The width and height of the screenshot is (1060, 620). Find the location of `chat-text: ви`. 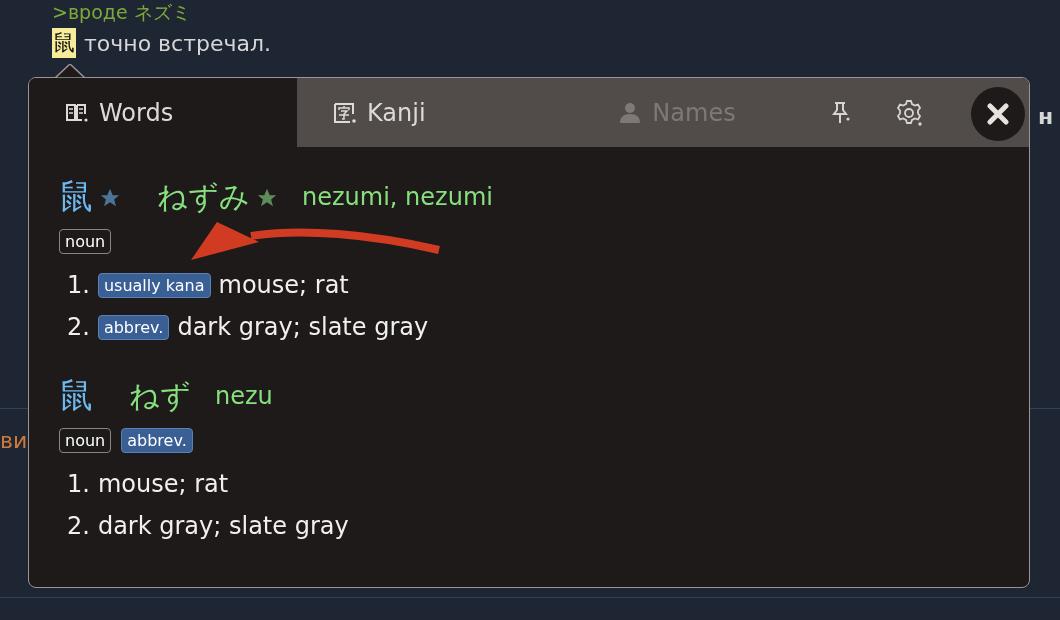

chat-text: ви is located at coordinates (14, 440).